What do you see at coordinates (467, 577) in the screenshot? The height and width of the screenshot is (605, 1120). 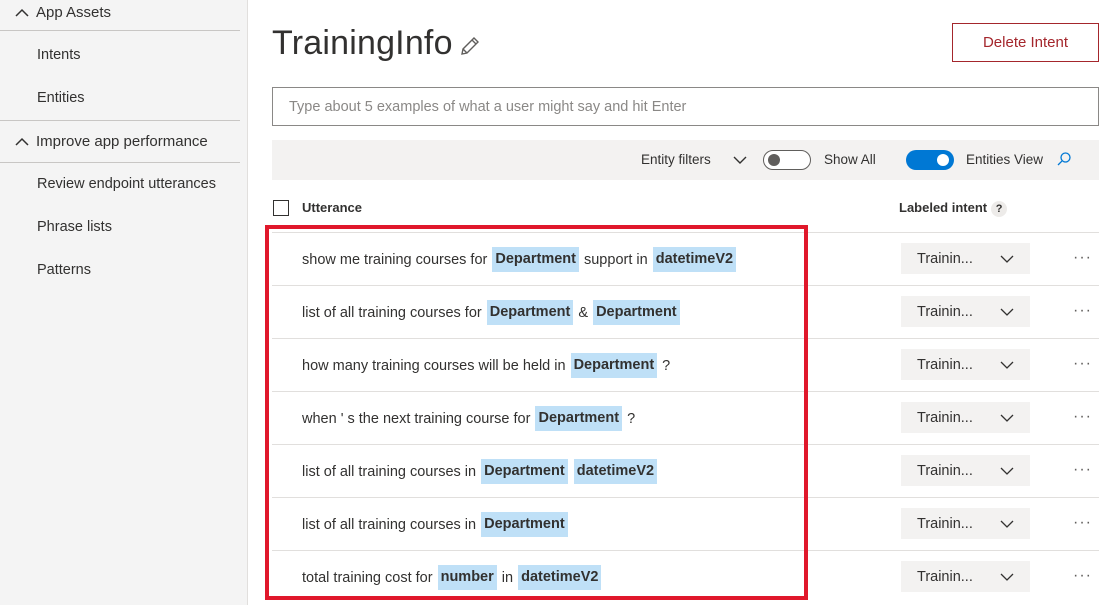 I see `entity-label: number` at bounding box center [467, 577].